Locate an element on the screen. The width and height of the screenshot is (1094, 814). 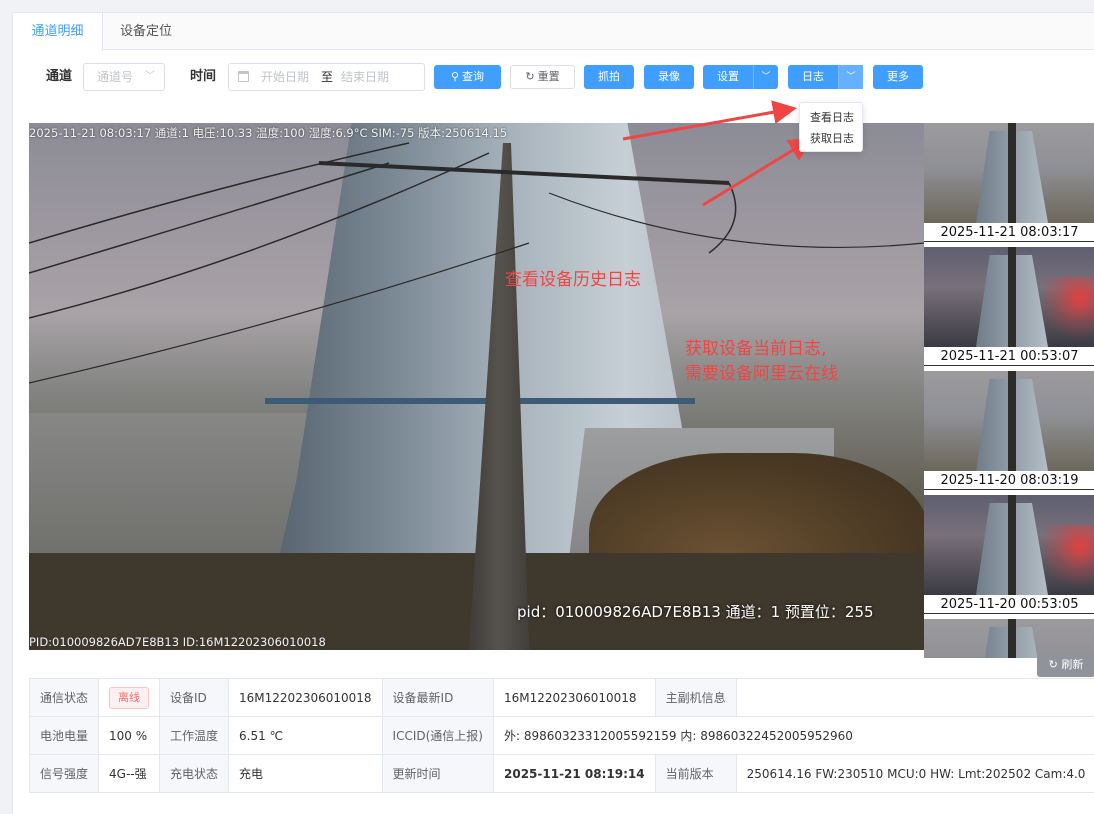
refresh-label: 刷新 is located at coordinates (1072, 664).